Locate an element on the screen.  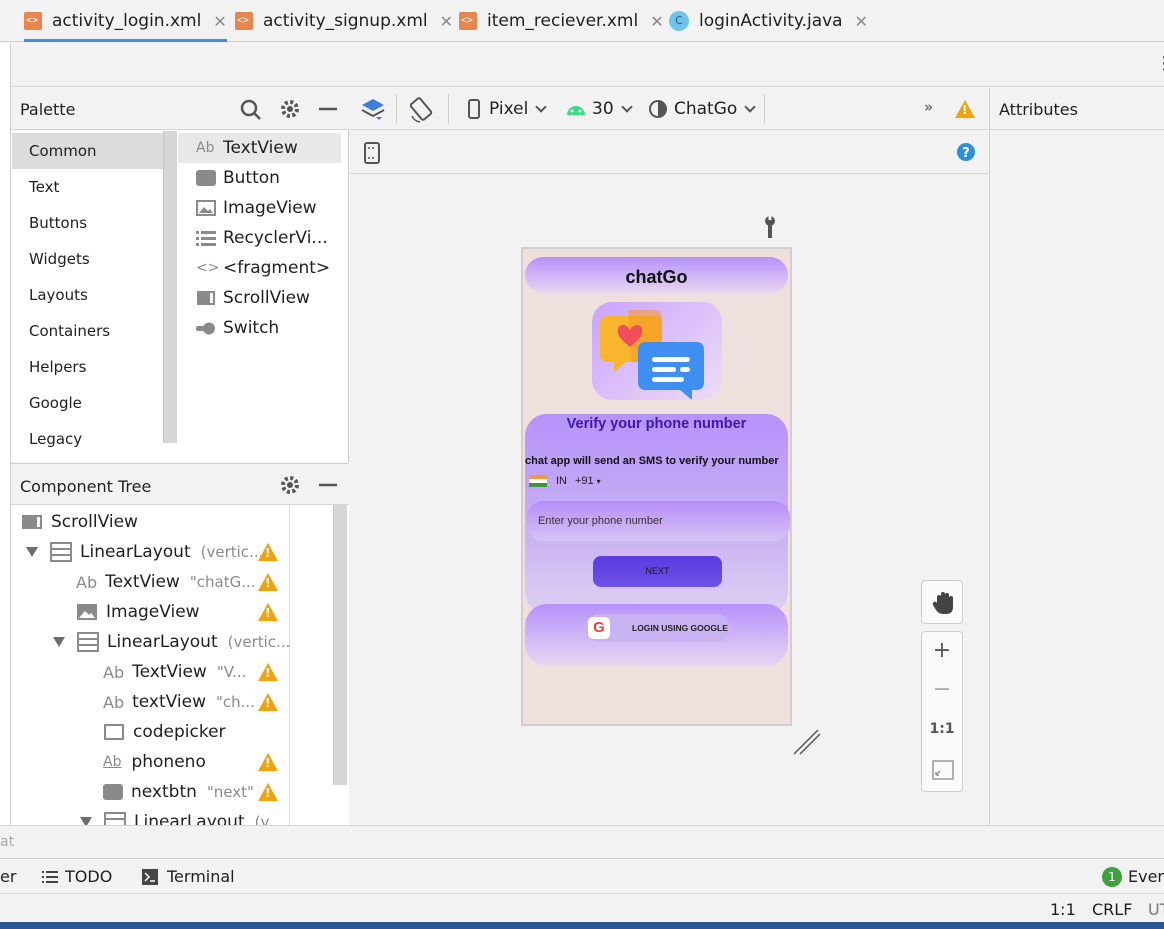
category-scrollbar is located at coordinates (170, 287).